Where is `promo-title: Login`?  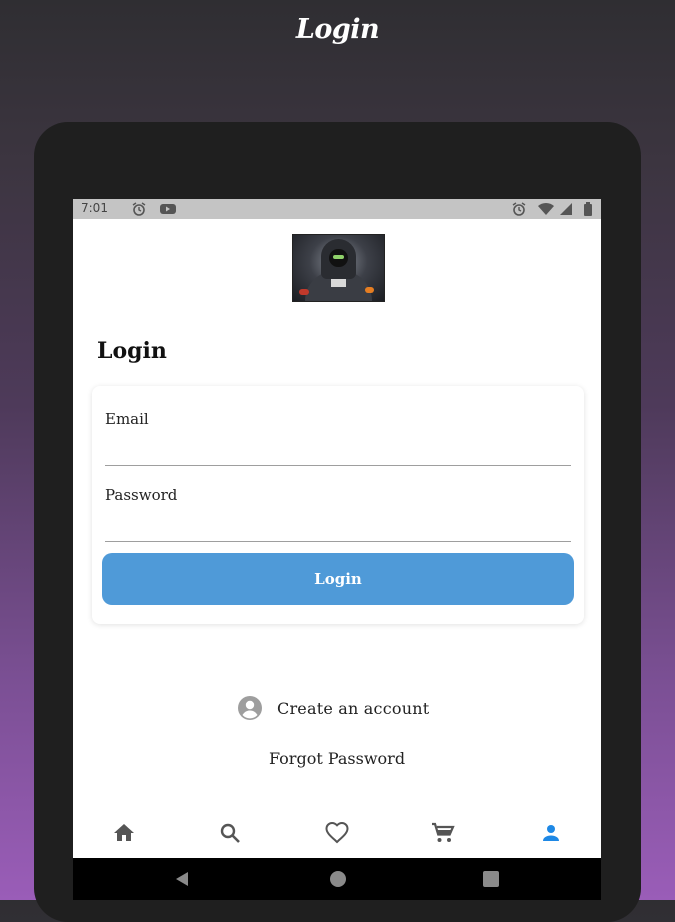
promo-title: Login is located at coordinates (337, 29).